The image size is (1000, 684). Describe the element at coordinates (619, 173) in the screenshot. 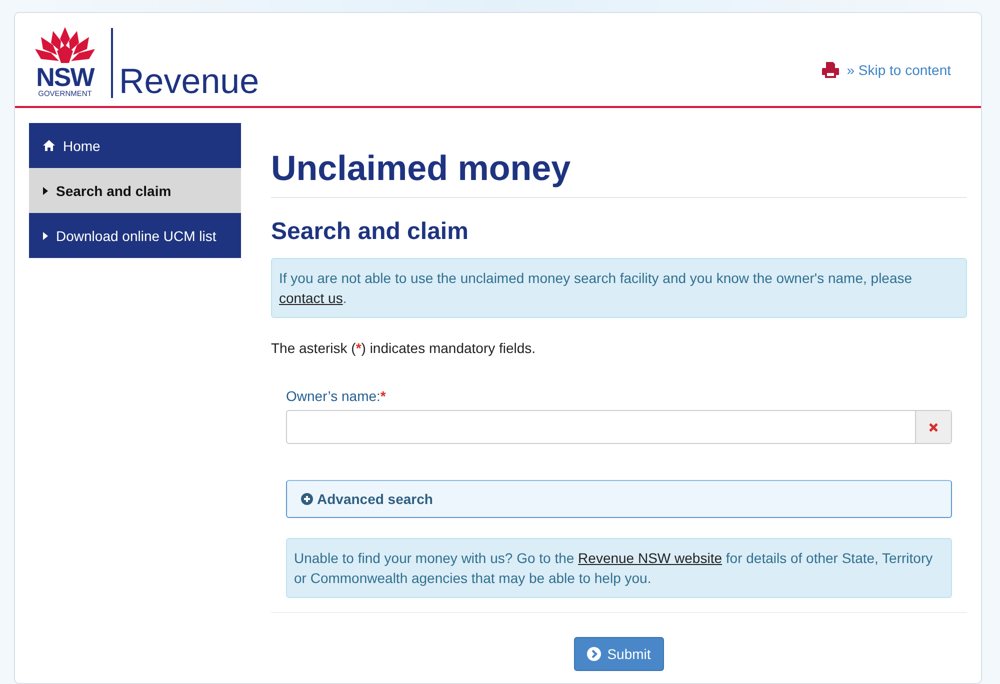

I see `page-title: Unclaimed money` at that location.